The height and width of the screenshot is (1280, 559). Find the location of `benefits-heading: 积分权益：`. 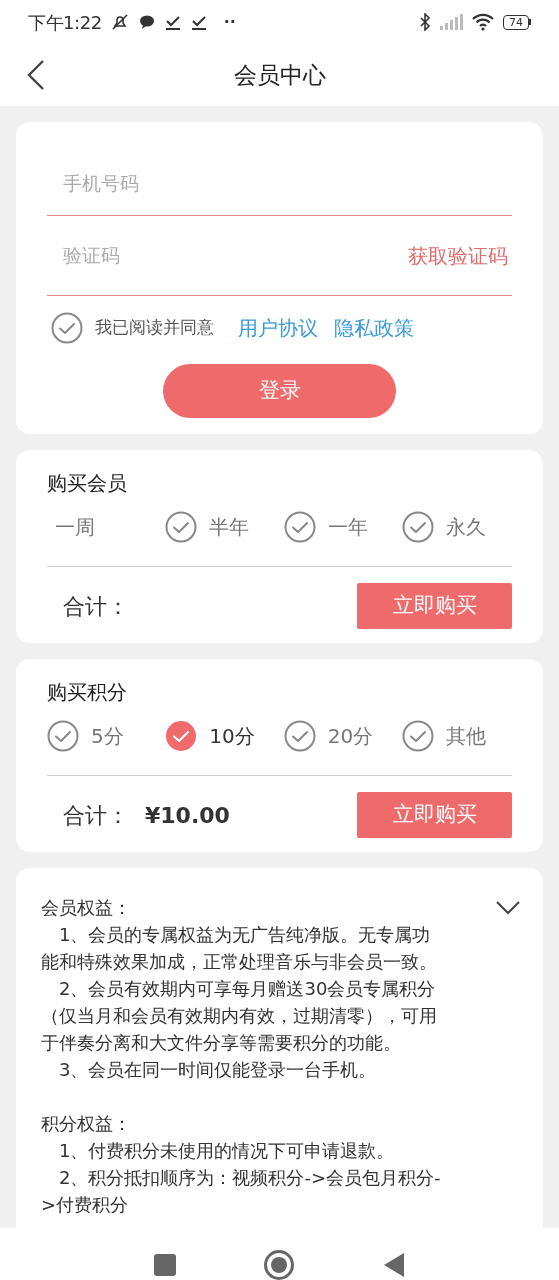

benefits-heading: 积分权益： is located at coordinates (86, 1124).